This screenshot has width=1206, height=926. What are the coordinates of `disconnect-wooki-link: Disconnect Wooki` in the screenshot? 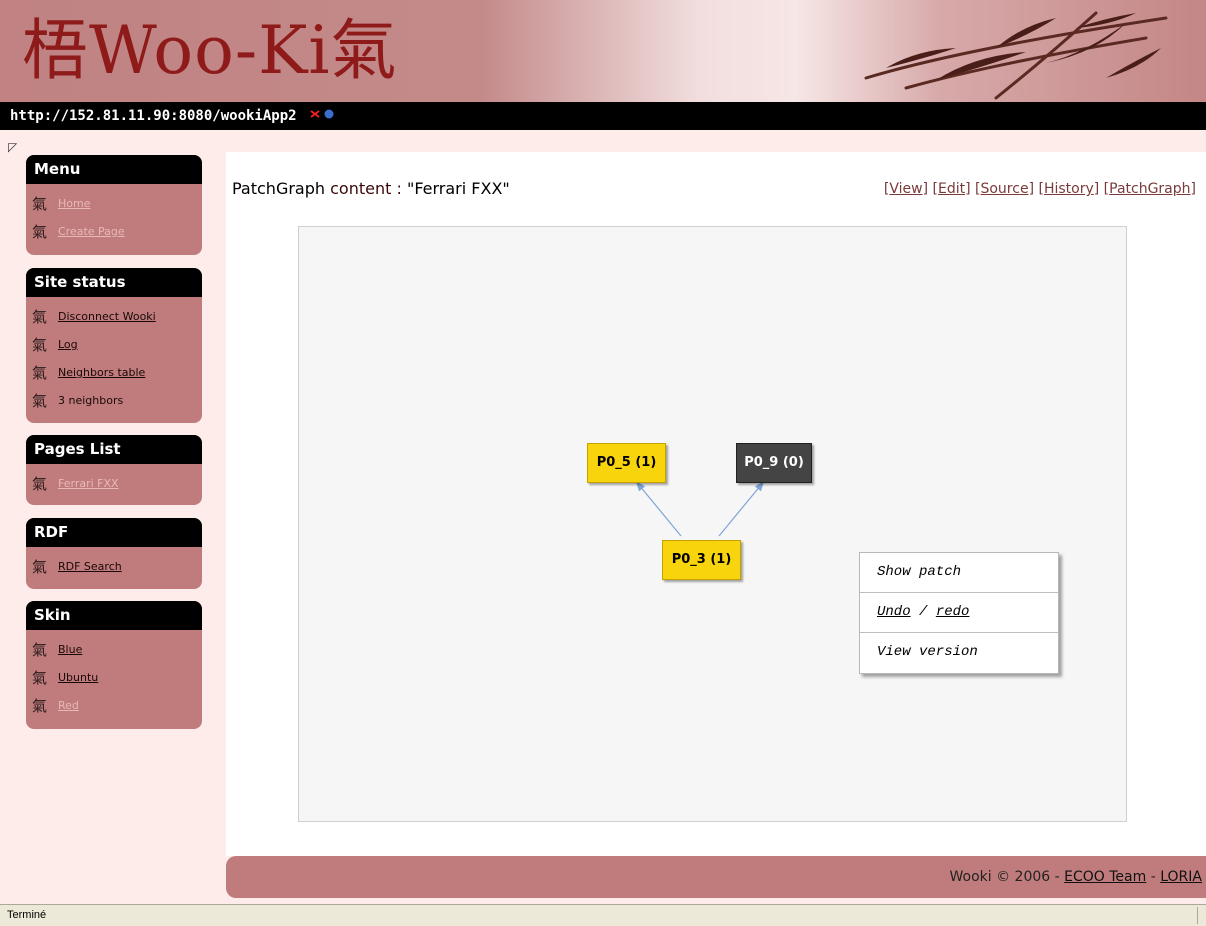 It's located at (107, 316).